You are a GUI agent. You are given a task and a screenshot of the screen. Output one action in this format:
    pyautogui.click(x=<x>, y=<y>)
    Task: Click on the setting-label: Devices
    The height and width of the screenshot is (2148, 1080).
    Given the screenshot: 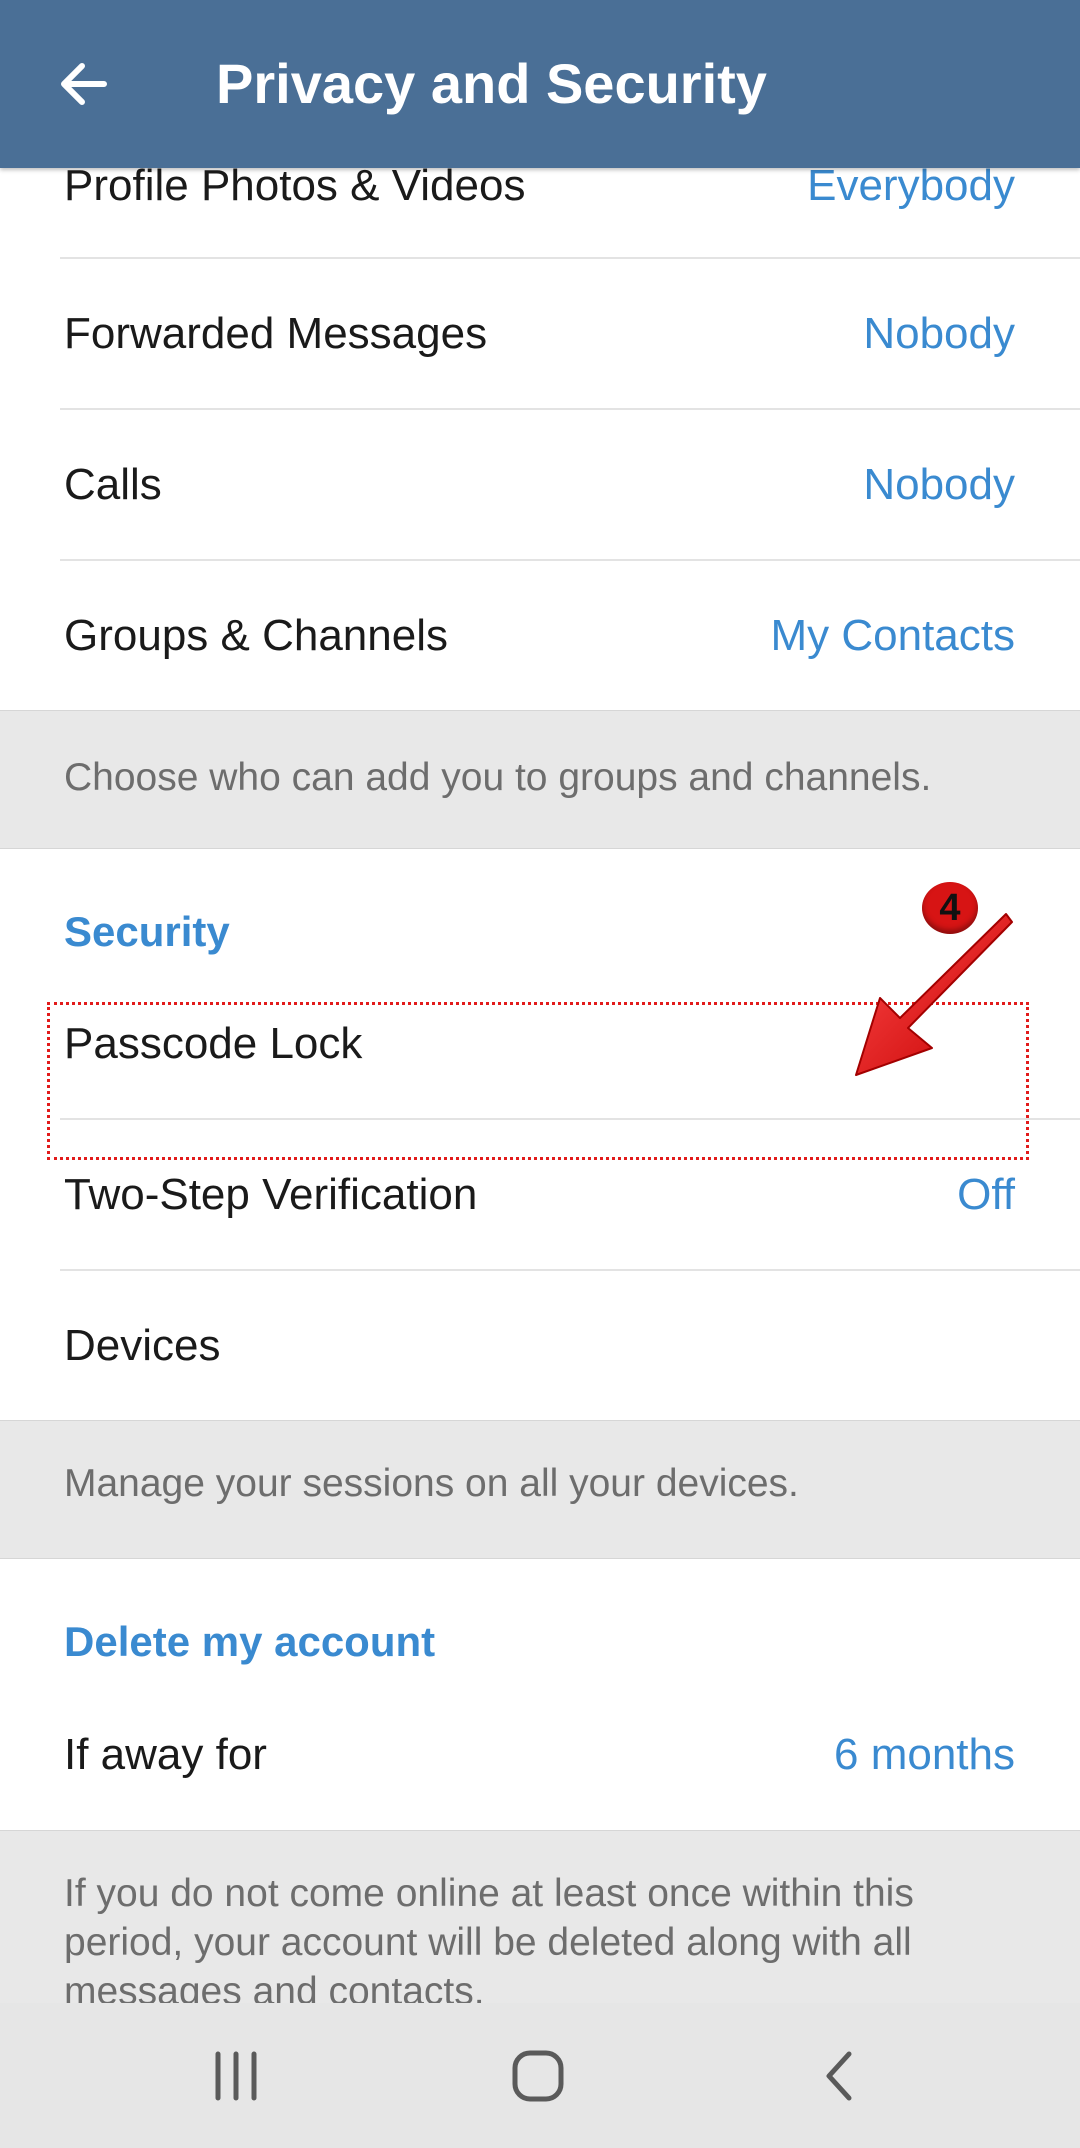 What is the action you would take?
    pyautogui.click(x=142, y=1345)
    